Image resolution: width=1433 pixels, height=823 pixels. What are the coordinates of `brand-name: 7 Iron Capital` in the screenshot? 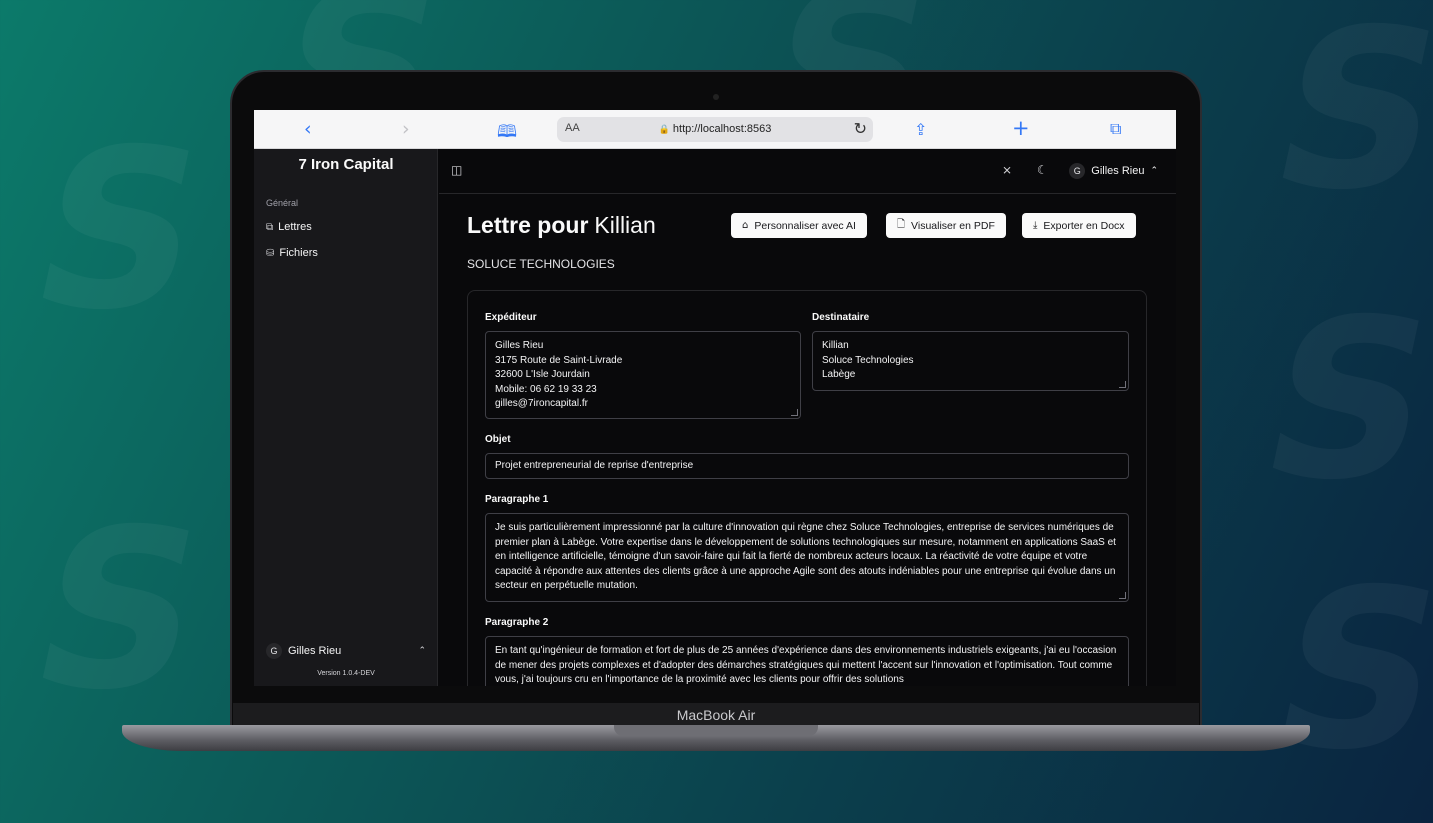 It's located at (346, 164).